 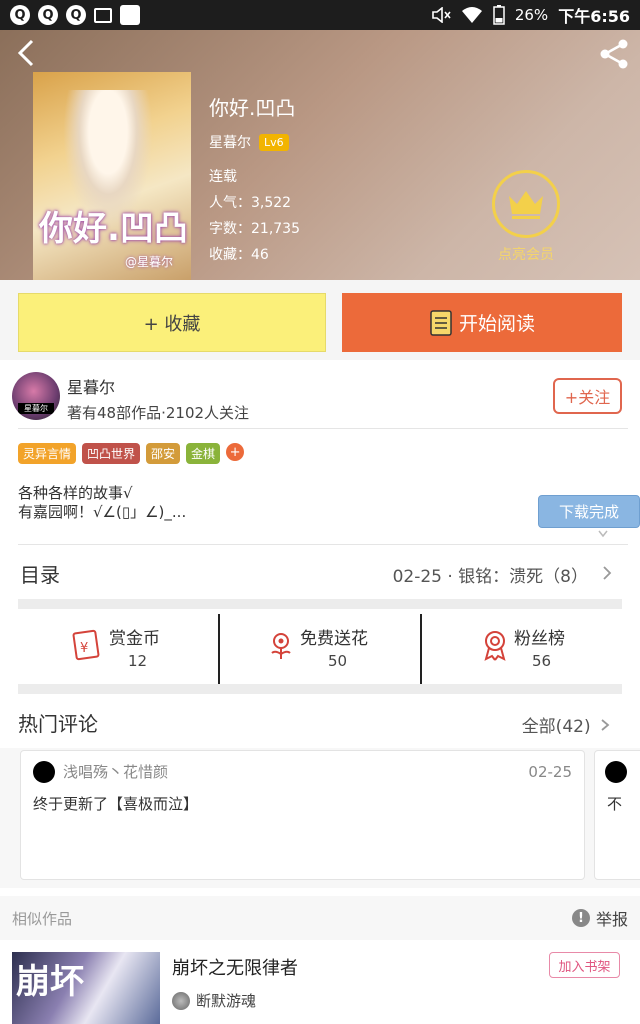 What do you see at coordinates (42, 919) in the screenshot?
I see `similar-works-title: 相似作品` at bounding box center [42, 919].